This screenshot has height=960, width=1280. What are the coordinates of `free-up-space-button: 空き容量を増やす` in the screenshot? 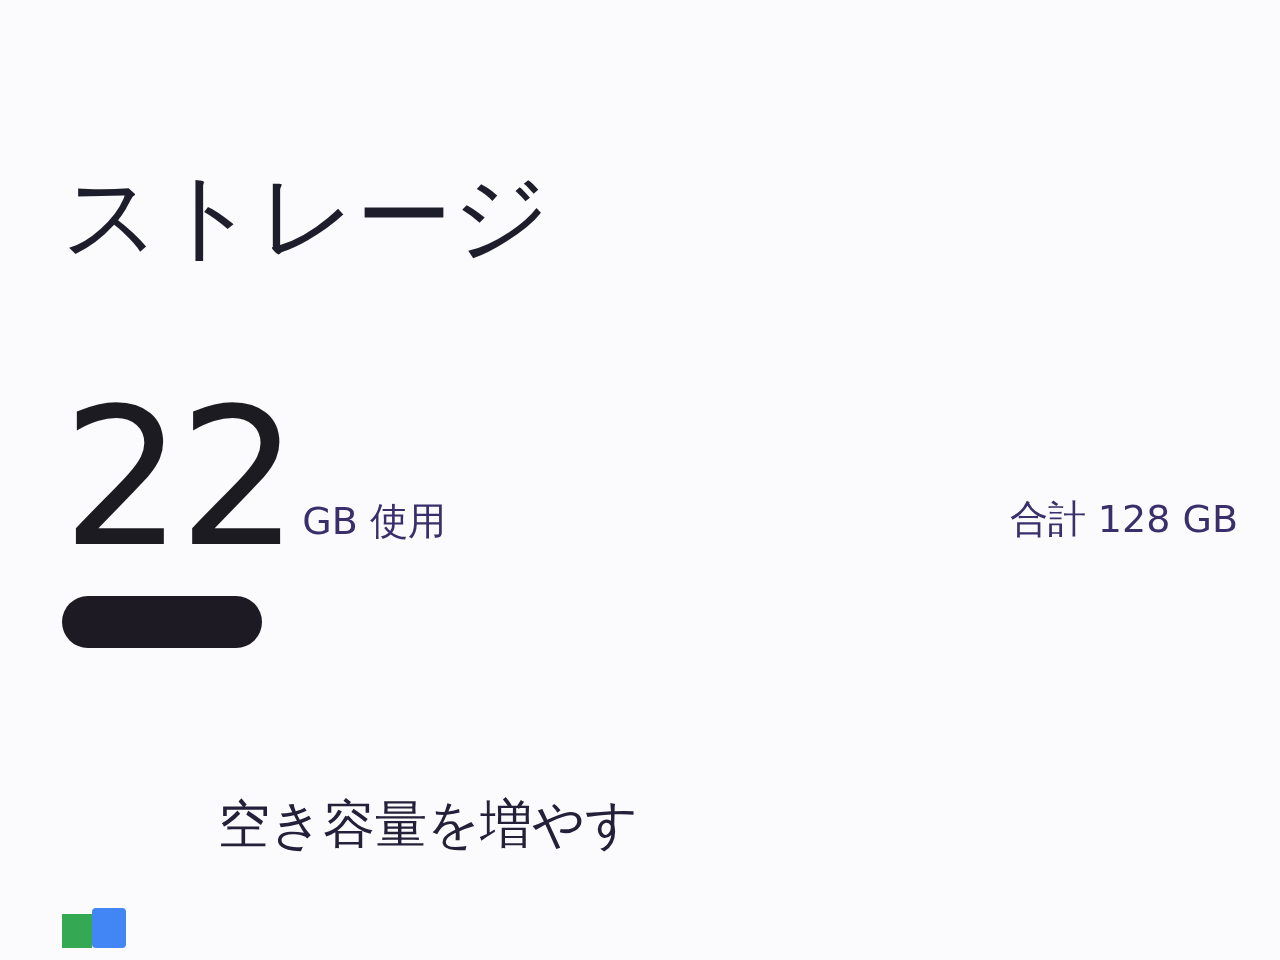 It's located at (428, 824).